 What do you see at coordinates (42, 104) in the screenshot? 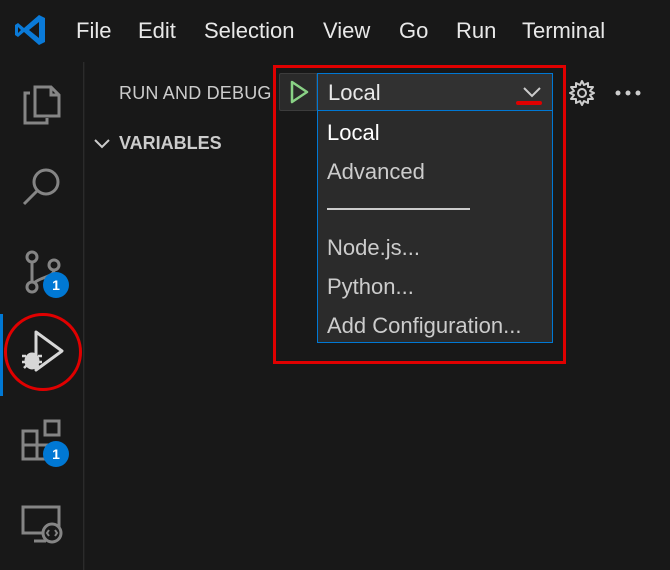
I see `explorer-icon` at bounding box center [42, 104].